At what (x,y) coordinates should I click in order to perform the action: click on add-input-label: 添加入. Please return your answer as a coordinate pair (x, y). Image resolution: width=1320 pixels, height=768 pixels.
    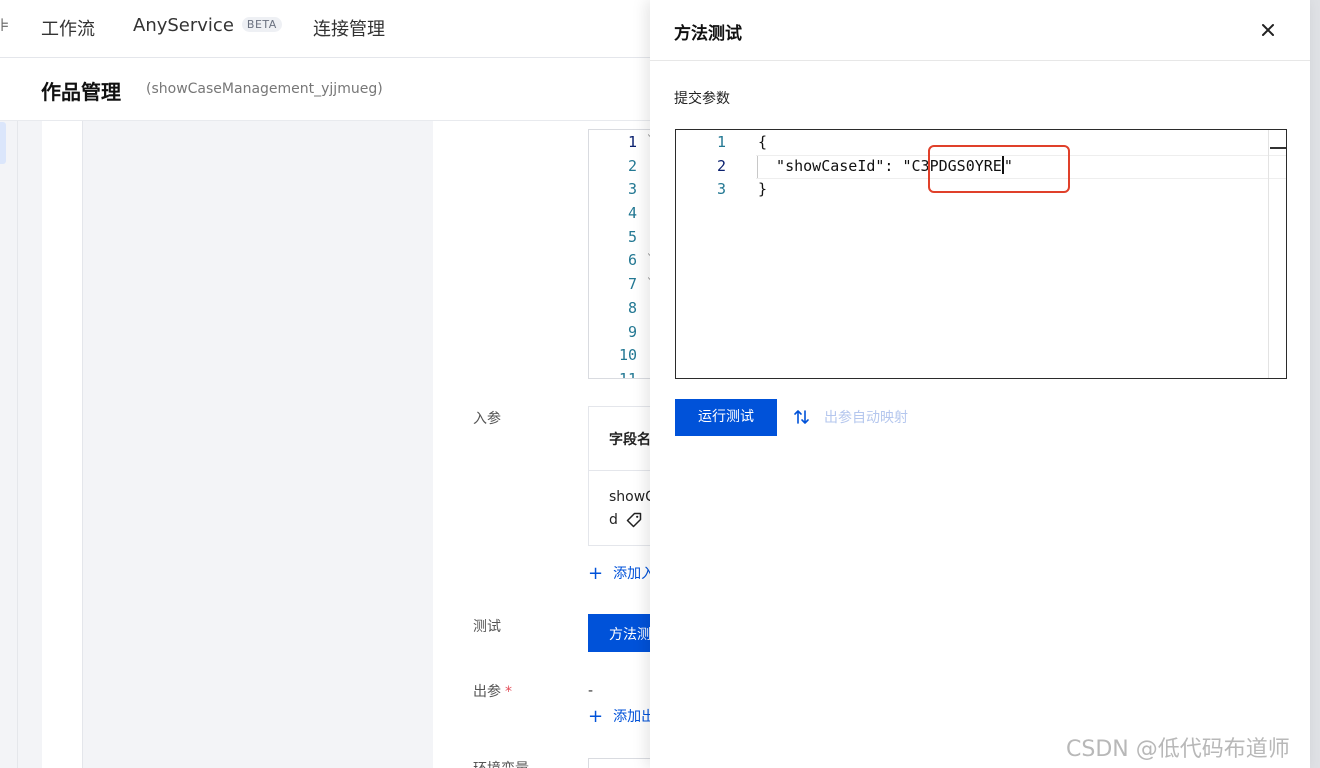
    Looking at the image, I should click on (634, 574).